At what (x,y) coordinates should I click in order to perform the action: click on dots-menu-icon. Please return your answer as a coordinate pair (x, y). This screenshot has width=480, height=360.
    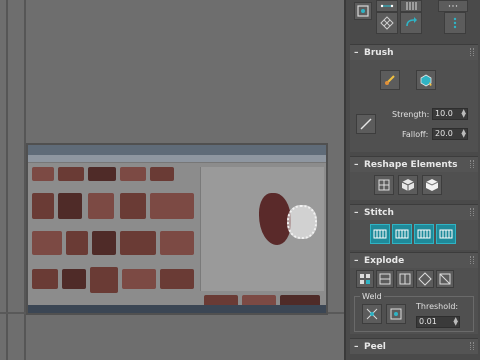
    Looking at the image, I should click on (453, 6).